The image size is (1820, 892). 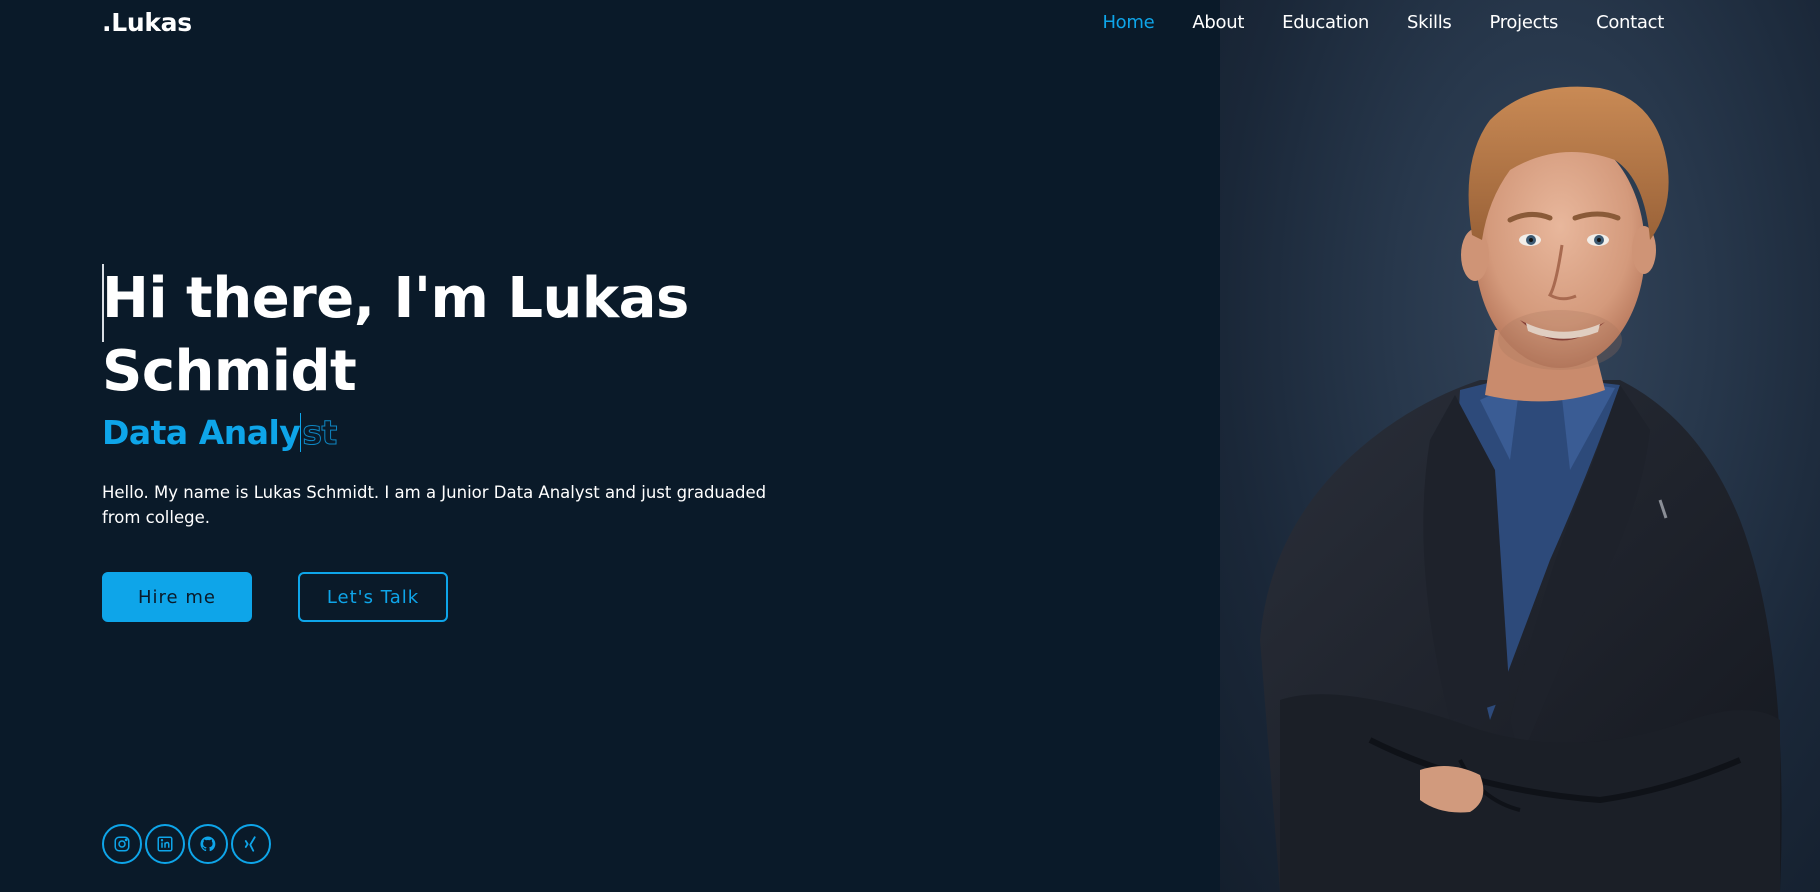 What do you see at coordinates (177, 597) in the screenshot?
I see `hire-me-button: Hire me` at bounding box center [177, 597].